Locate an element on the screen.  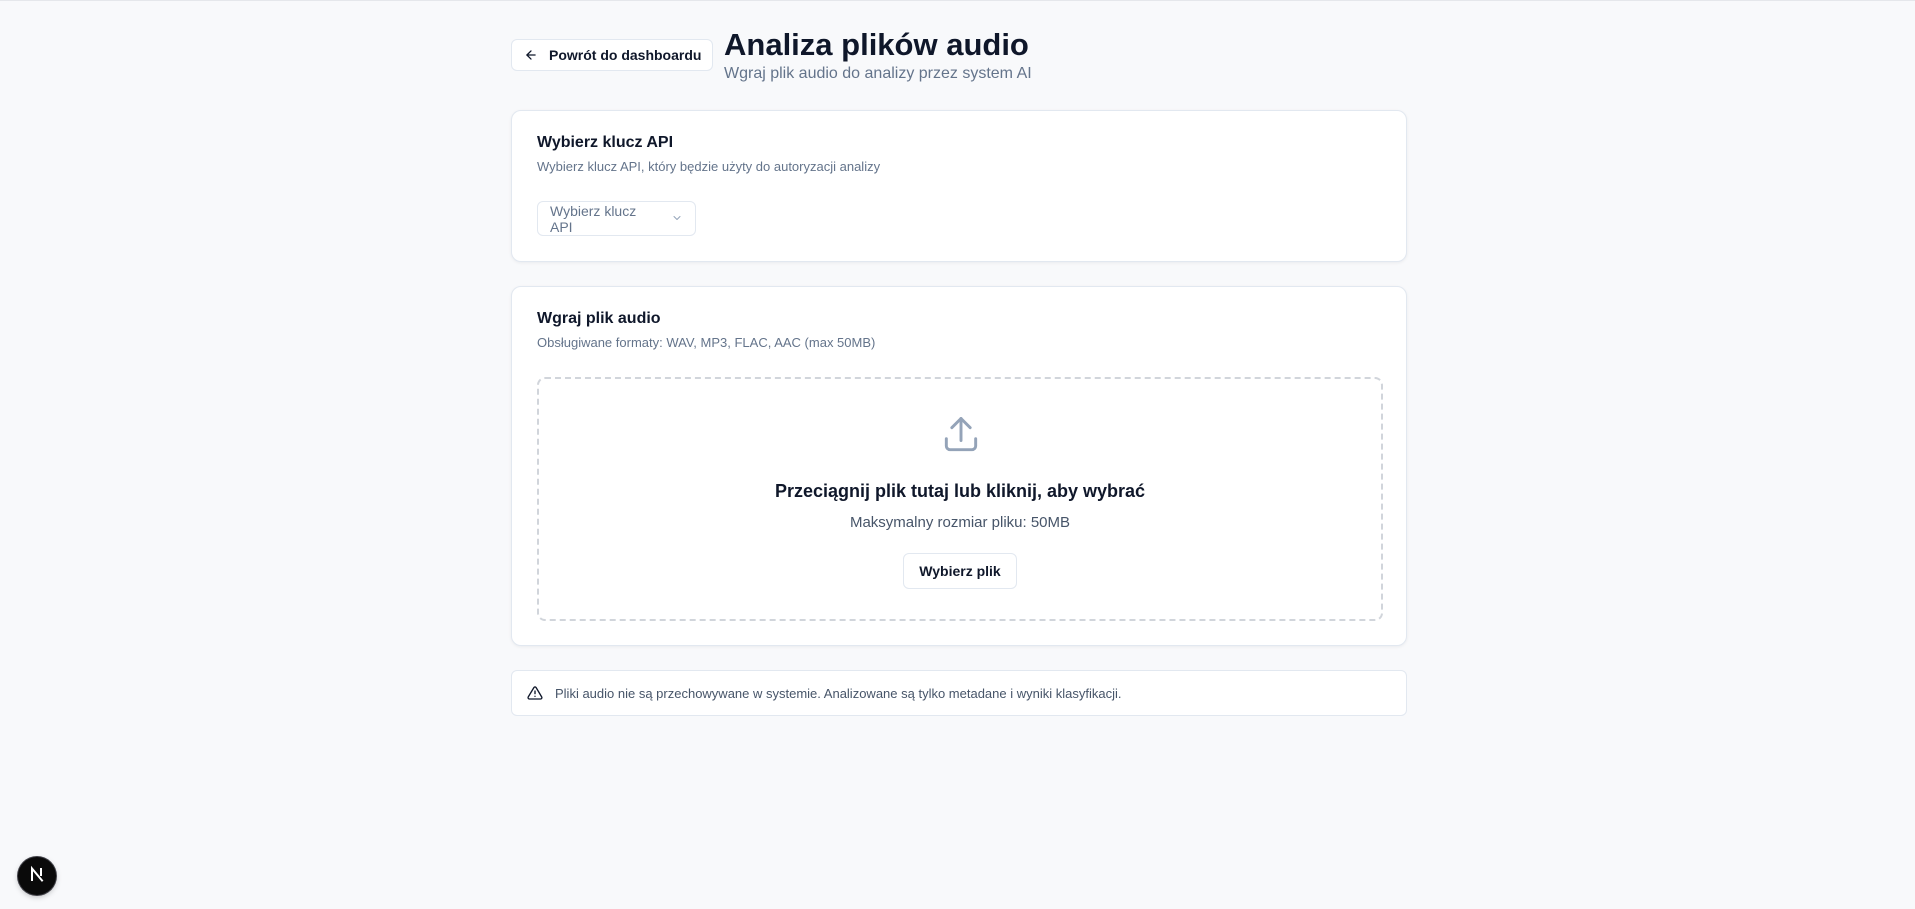
back-to-dashboard-button: Powrót do dashboardu is located at coordinates (612, 55).